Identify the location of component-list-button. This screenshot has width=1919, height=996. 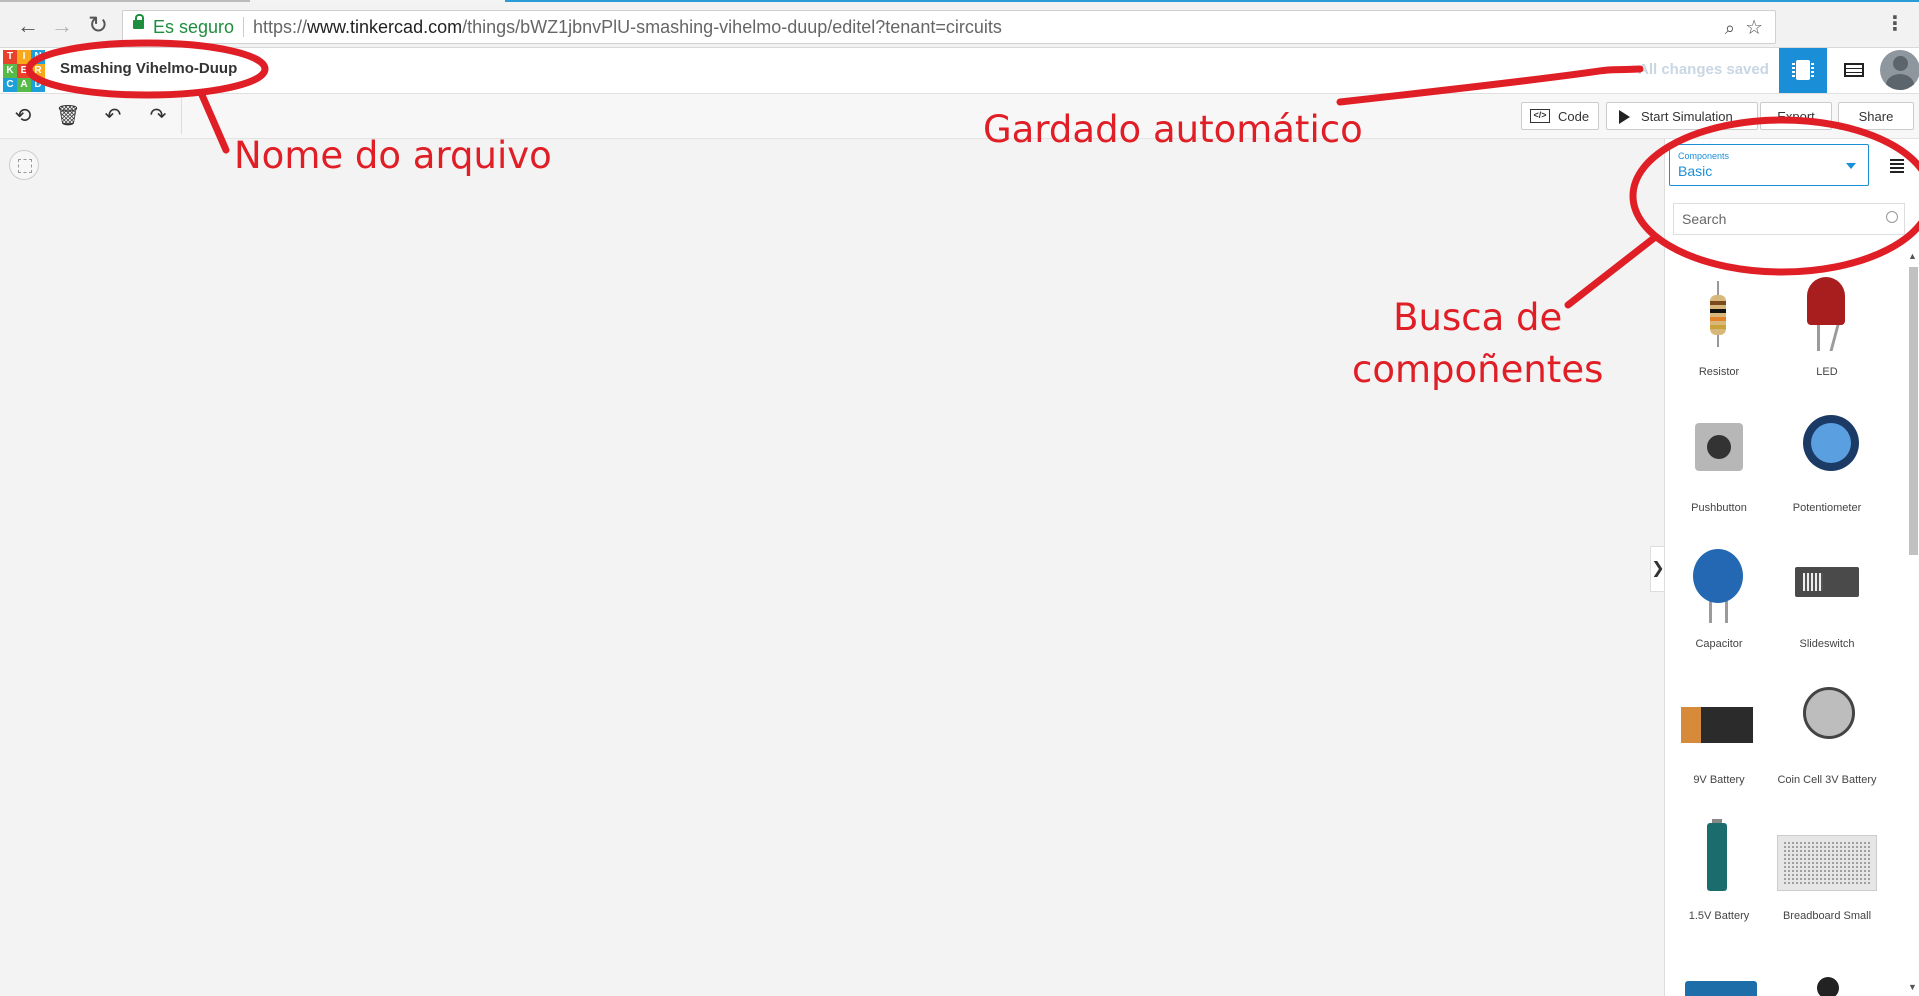
(1854, 70).